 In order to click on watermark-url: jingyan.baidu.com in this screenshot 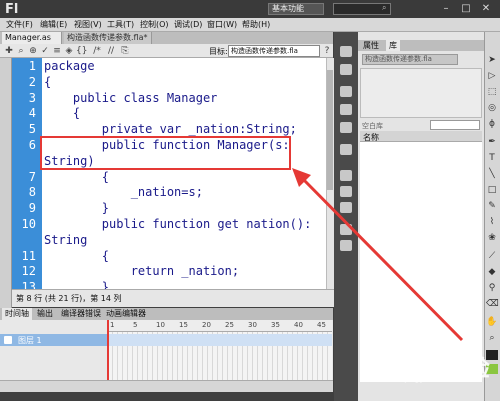, I will do `click(442, 378)`.